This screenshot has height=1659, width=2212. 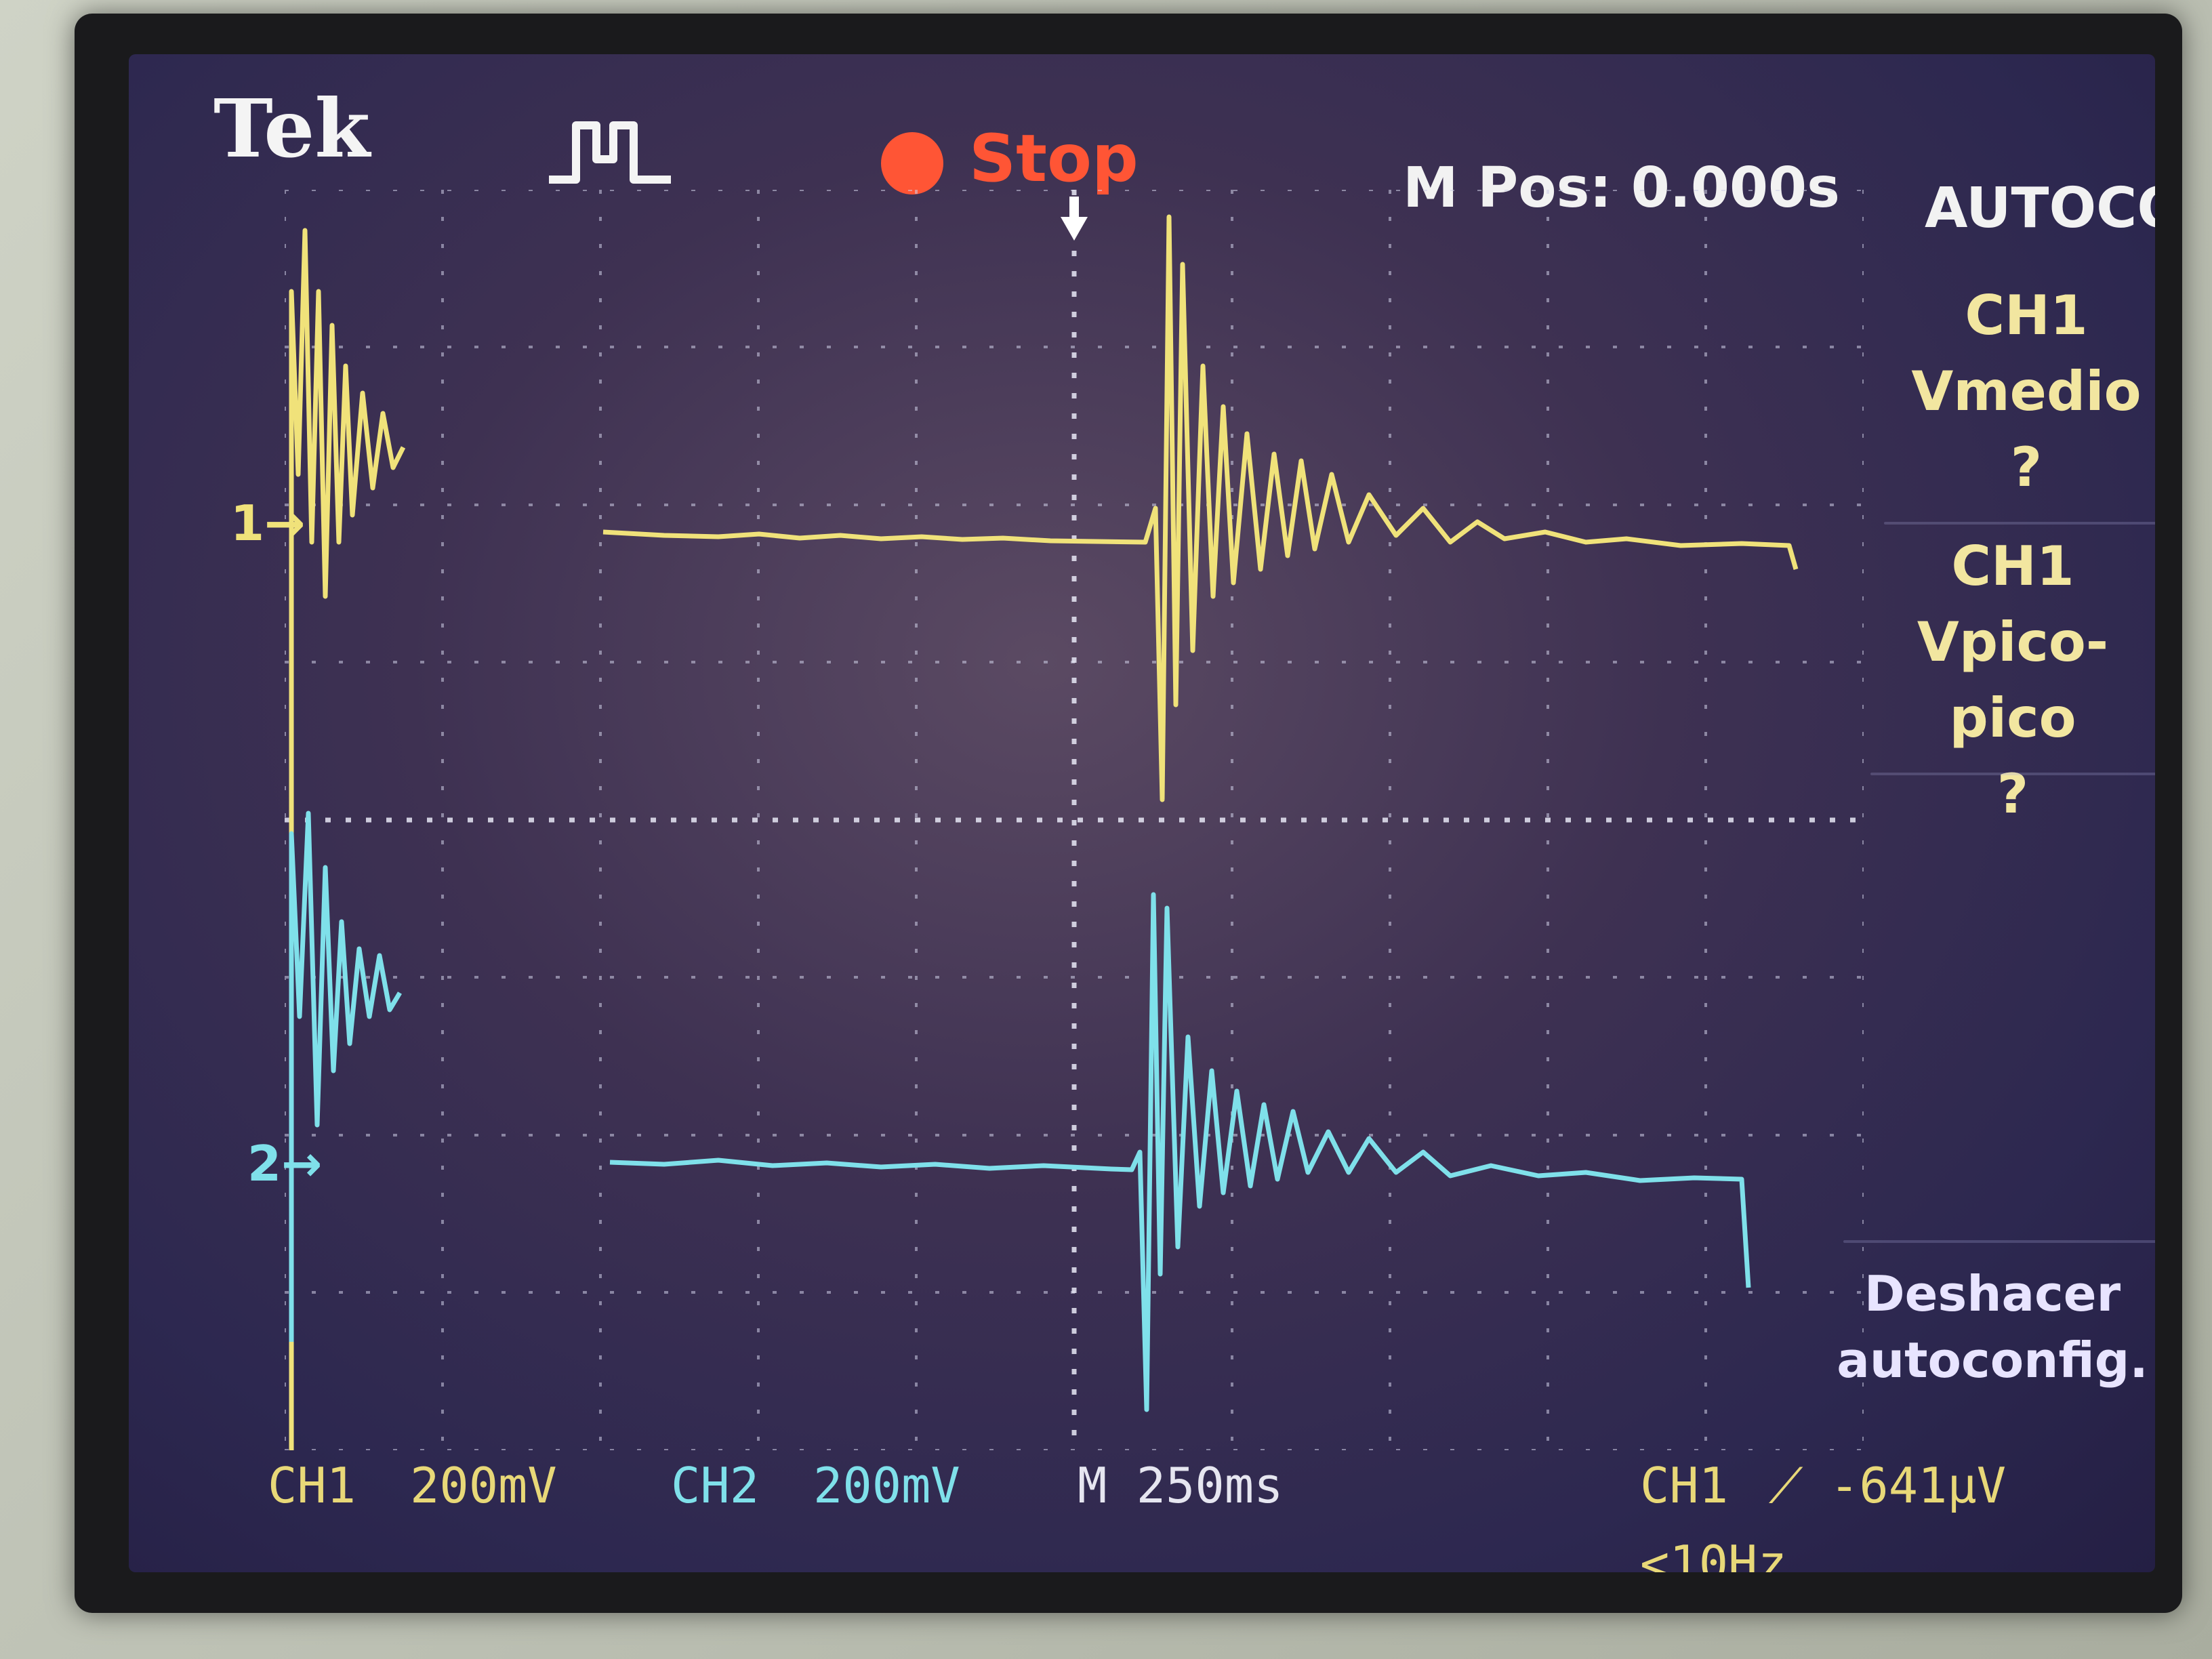 I want to click on trigger-frequency: <10Hz, so click(x=1714, y=1553).